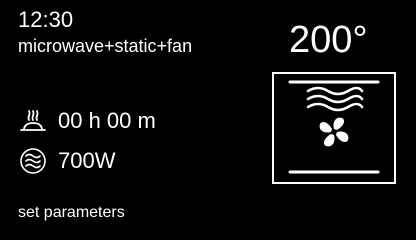  Describe the element at coordinates (46, 19) in the screenshot. I see `clock-time: 12:30` at that location.